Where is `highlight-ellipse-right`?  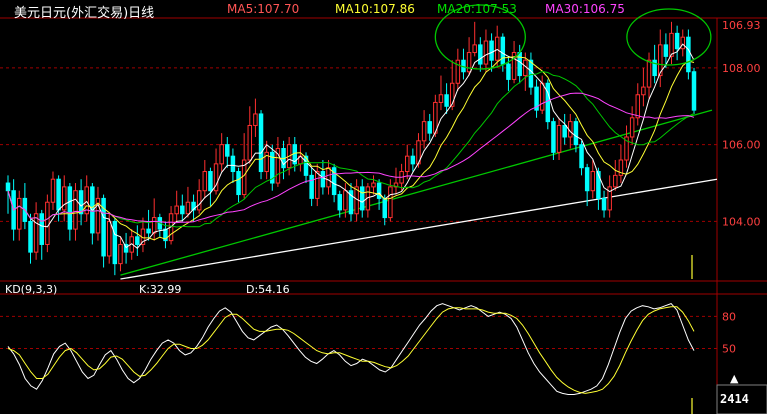
highlight-ellipse-right is located at coordinates (669, 37).